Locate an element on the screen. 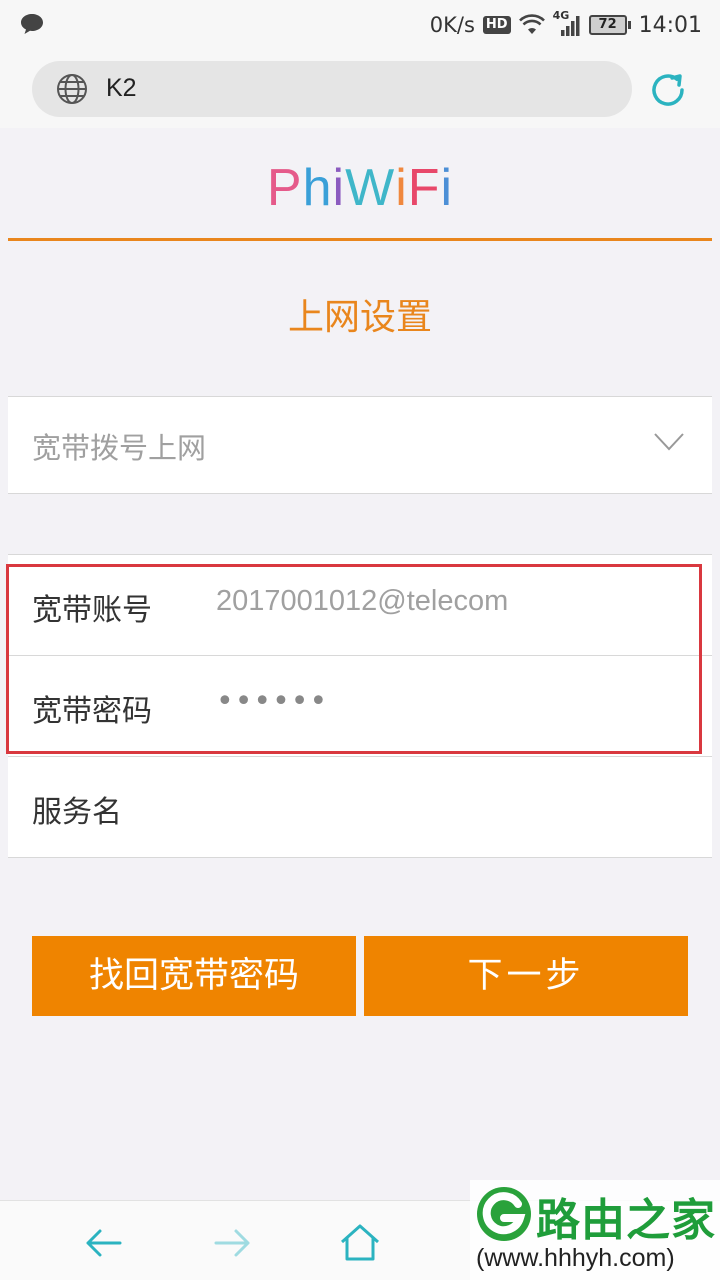 The width and height of the screenshot is (720, 1280). phiwifi-logo: PhiWiFi is located at coordinates (360, 188).